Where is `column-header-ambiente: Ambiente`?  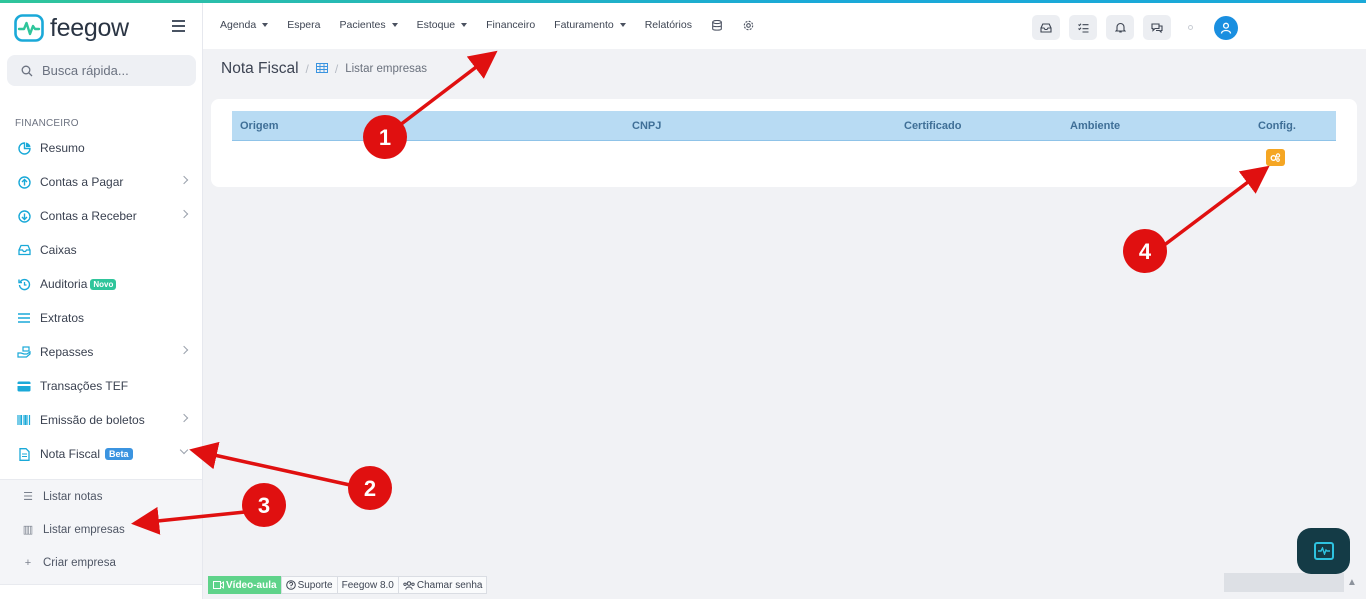
column-header-ambiente: Ambiente is located at coordinates (1095, 126).